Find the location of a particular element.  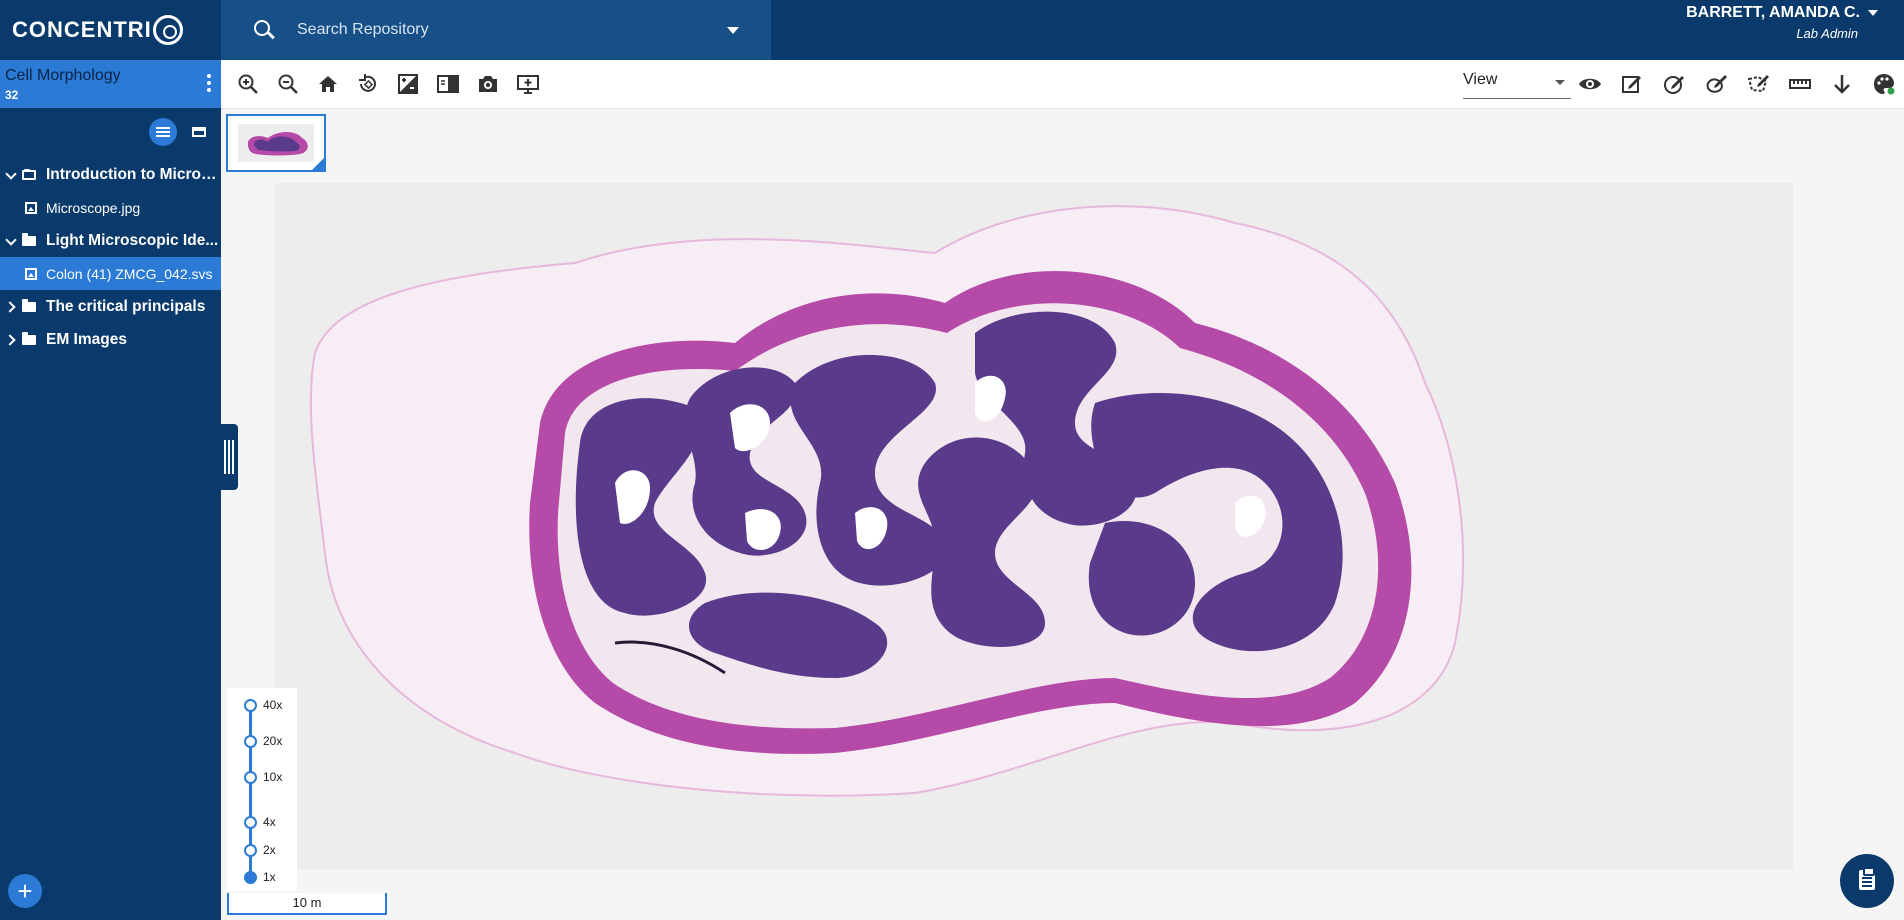

tree-item-label: Microscope.jpg is located at coordinates (93, 207).